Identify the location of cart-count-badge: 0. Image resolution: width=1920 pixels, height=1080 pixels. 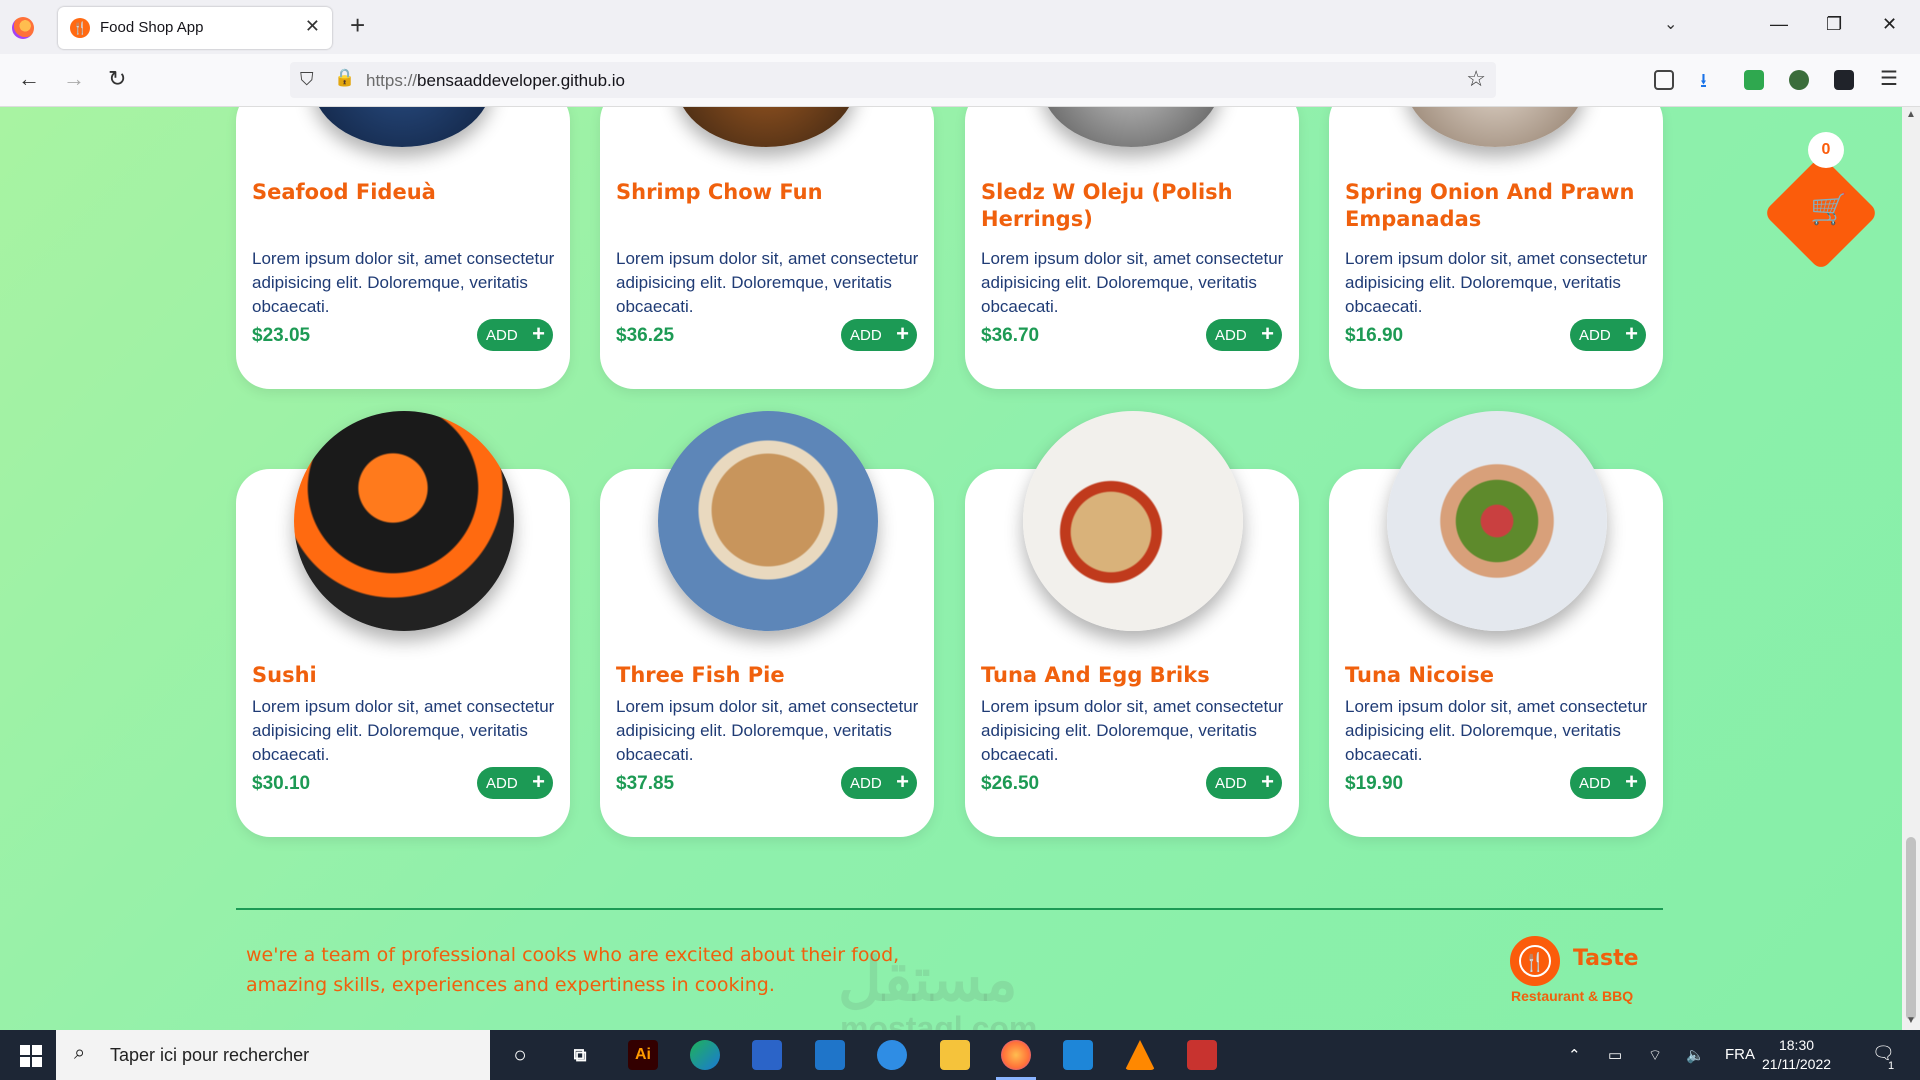
(1826, 150).